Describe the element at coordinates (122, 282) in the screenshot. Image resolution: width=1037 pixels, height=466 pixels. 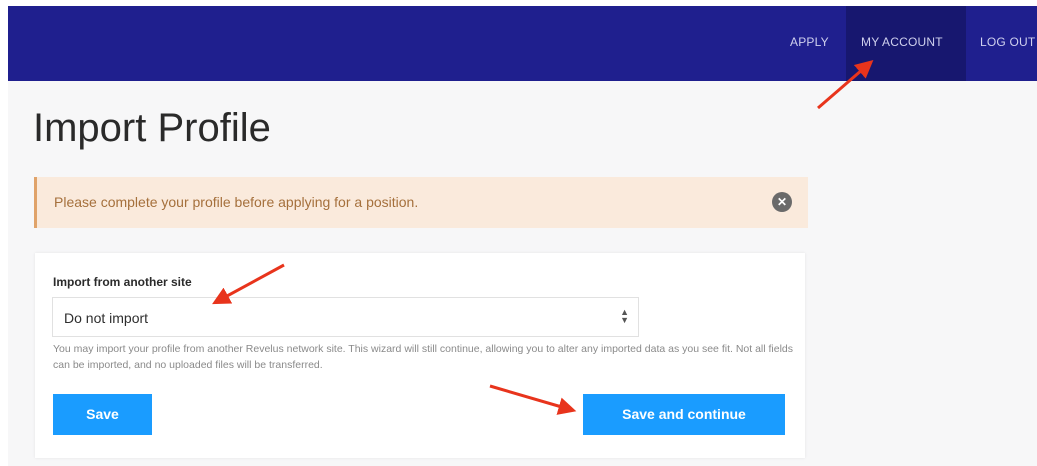
I see `import-field-label: Import from another site` at that location.